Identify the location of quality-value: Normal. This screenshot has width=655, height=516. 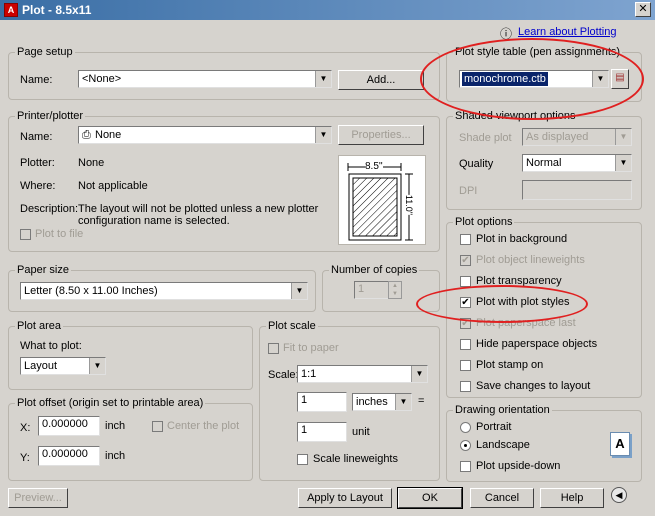
(544, 163).